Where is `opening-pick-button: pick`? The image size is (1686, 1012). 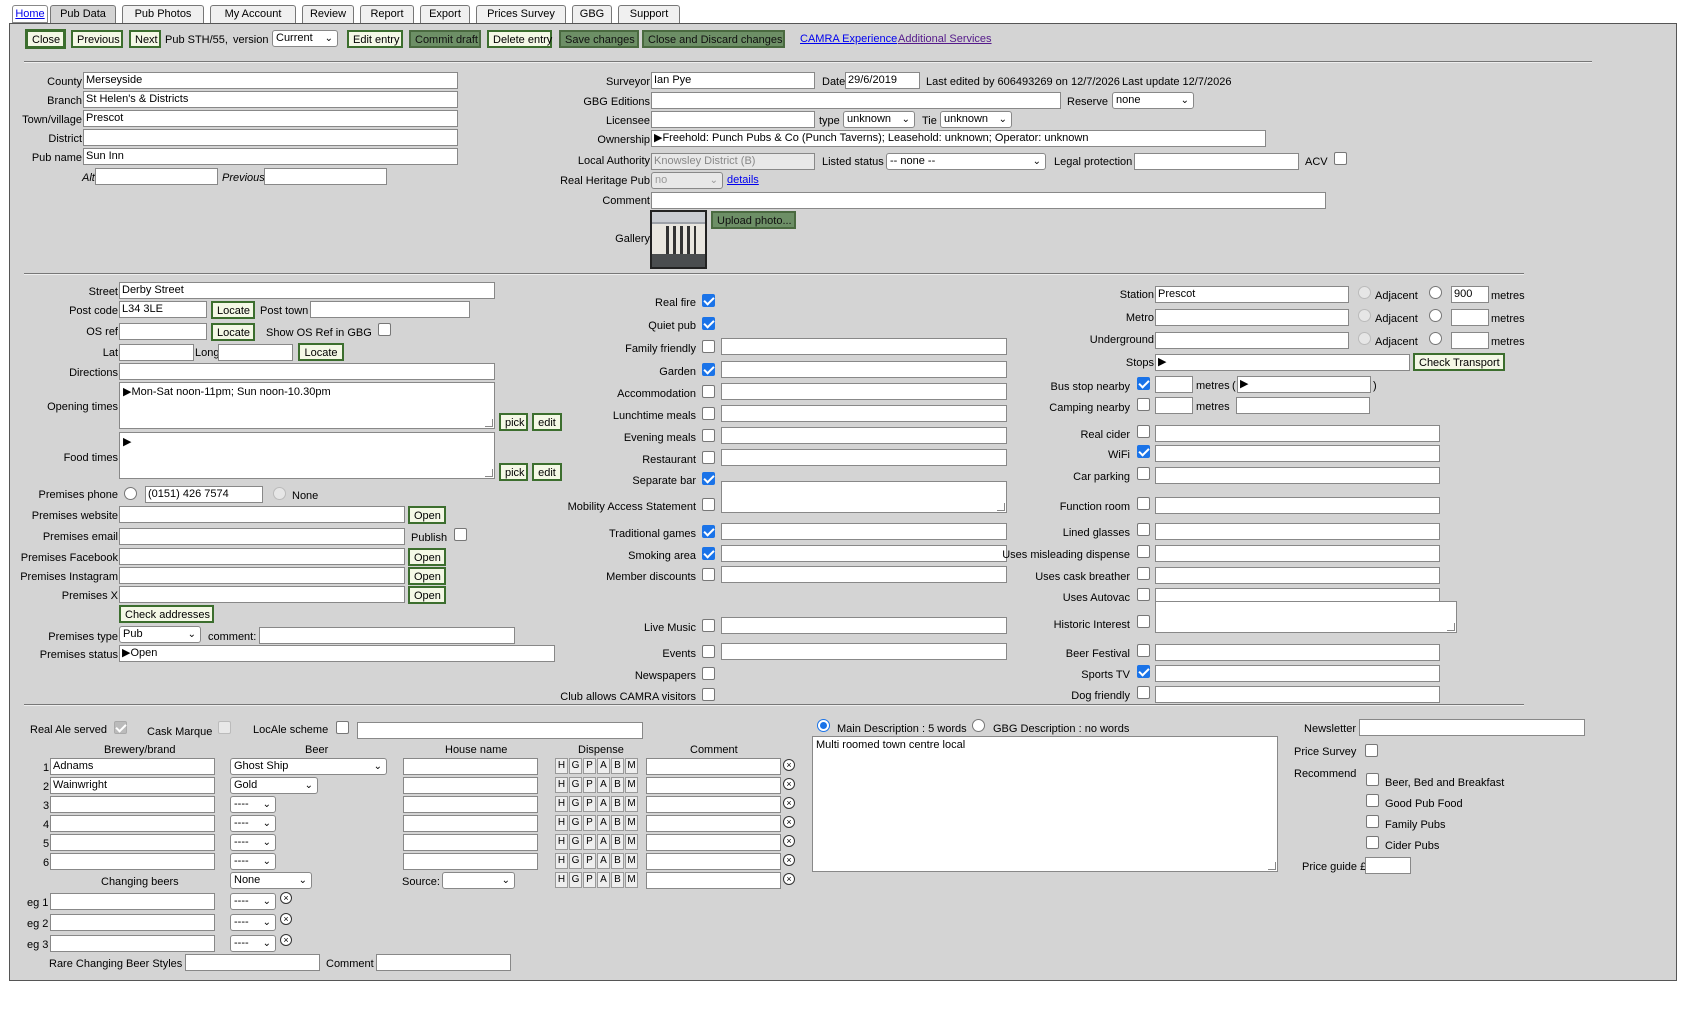
opening-pick-button: pick is located at coordinates (513, 422).